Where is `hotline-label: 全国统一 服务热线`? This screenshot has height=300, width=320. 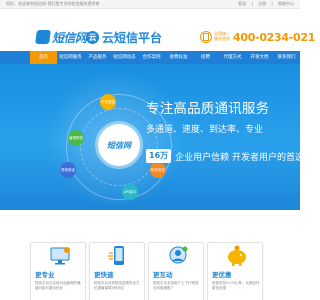 hotline-label: 全国统一 服务热线 is located at coordinates (222, 36).